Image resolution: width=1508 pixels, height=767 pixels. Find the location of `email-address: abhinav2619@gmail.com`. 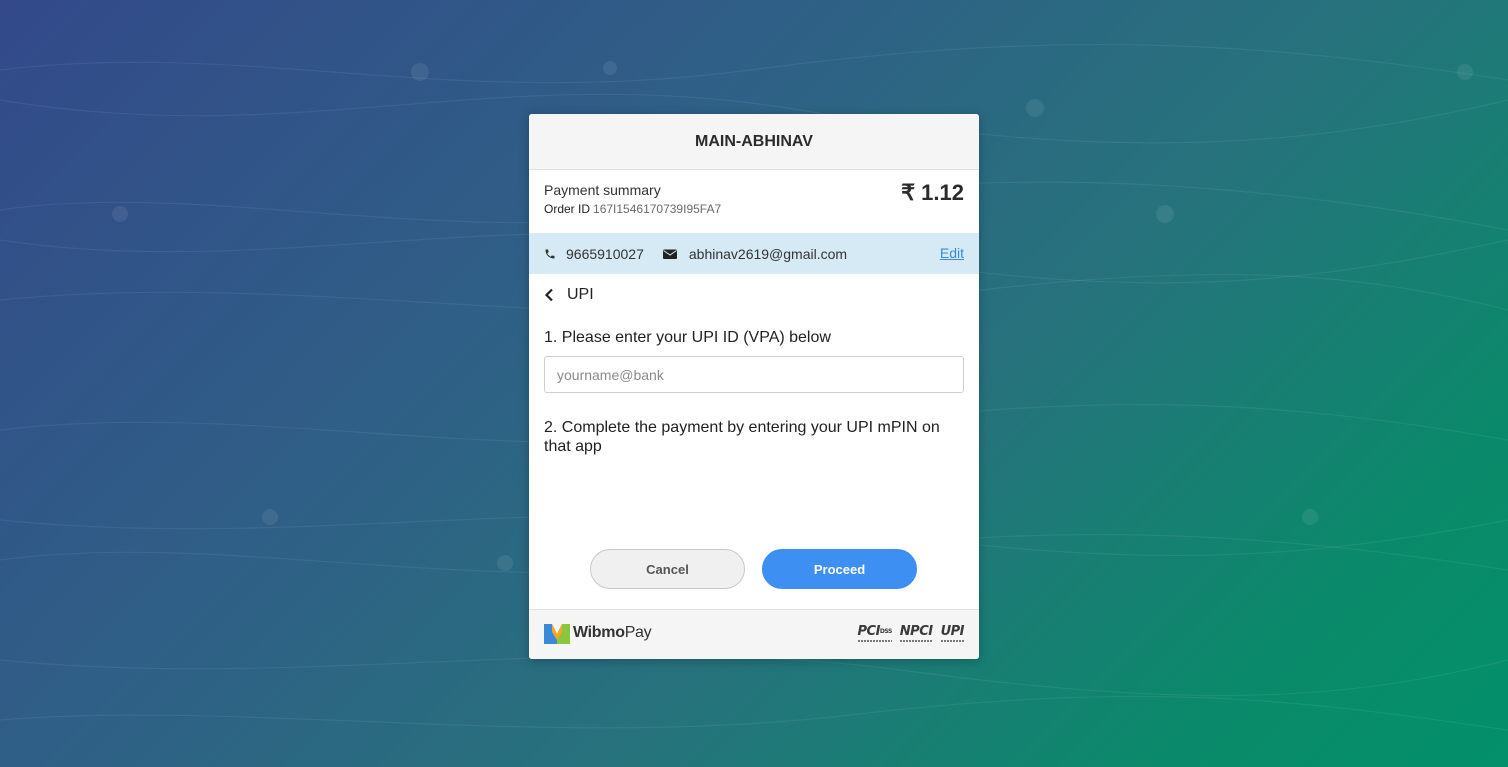

email-address: abhinav2619@gmail.com is located at coordinates (768, 253).